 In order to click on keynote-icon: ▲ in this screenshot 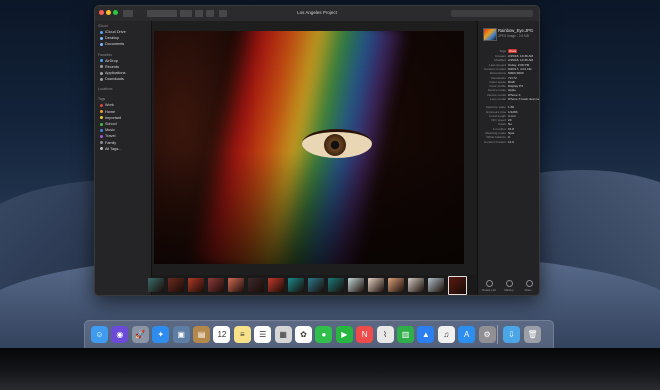, I will do `click(426, 334)`.